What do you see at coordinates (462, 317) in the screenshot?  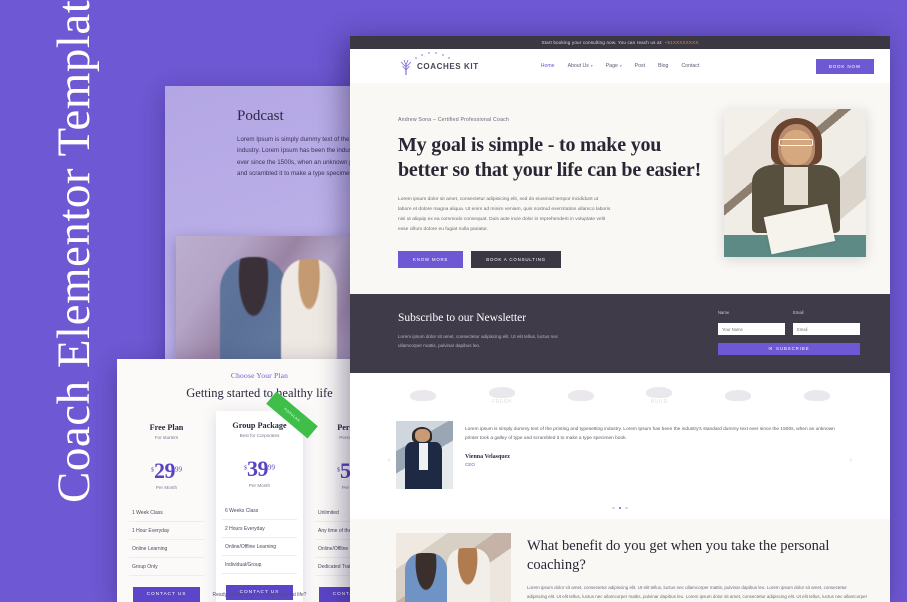 I see `newsletter-title: Subscribe to our Newsletter` at bounding box center [462, 317].